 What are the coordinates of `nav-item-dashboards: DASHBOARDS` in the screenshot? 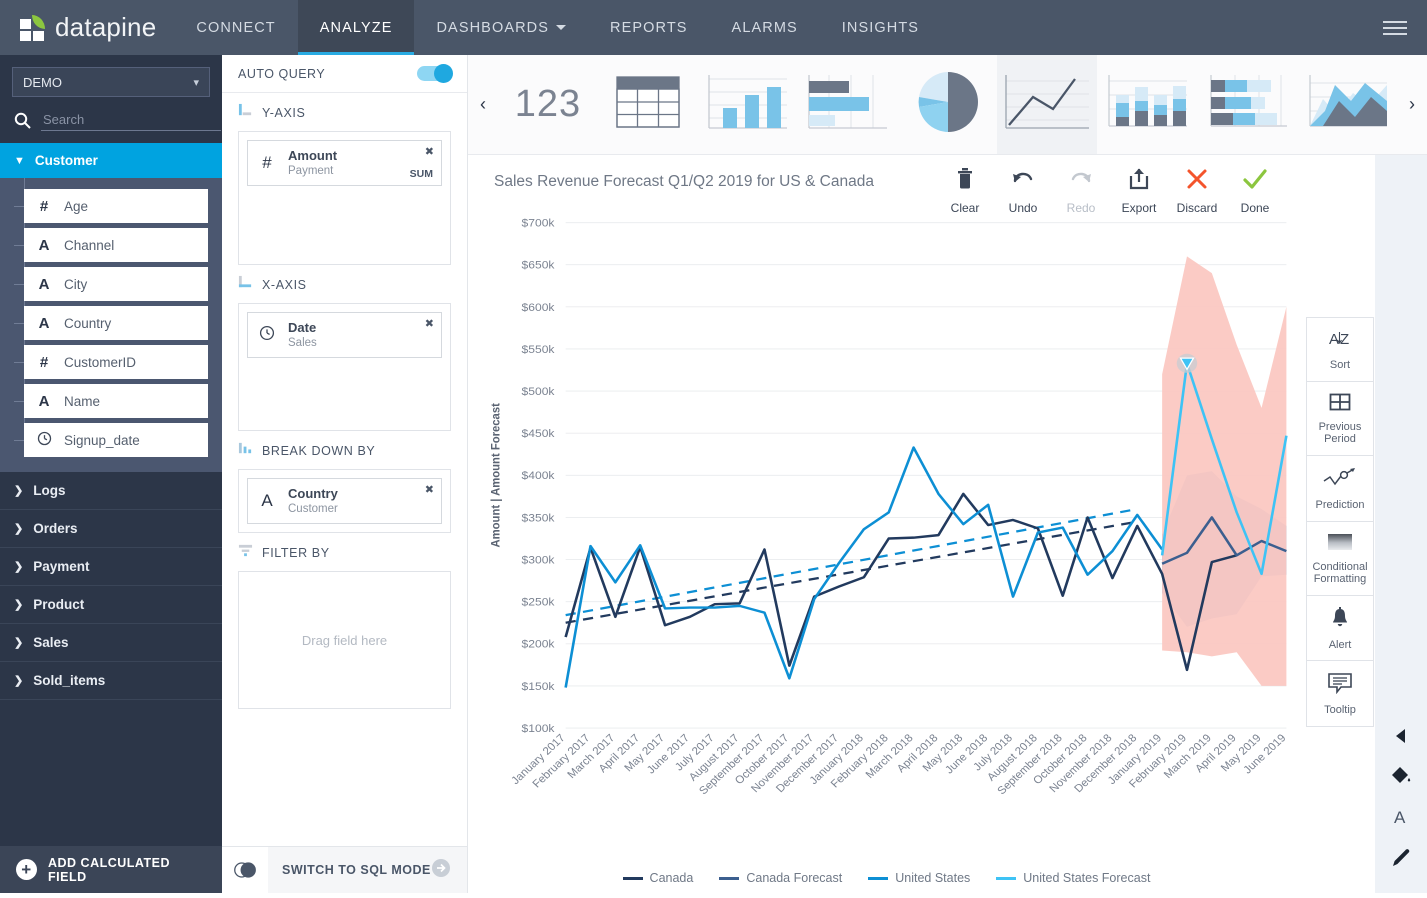 It's located at (501, 27).